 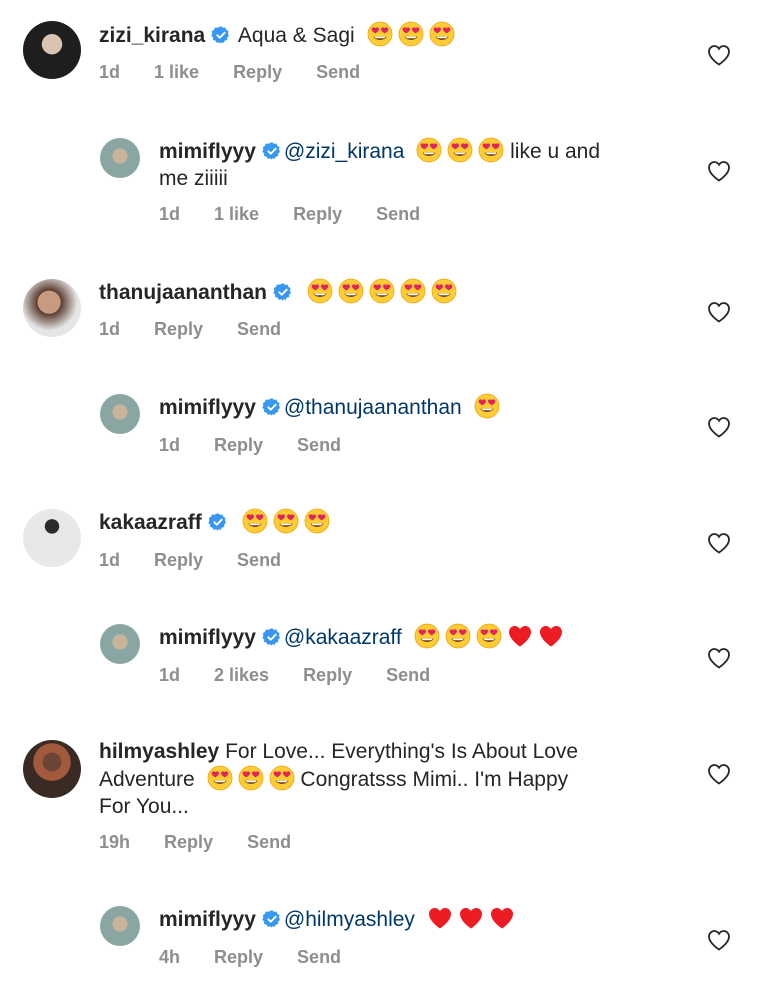 What do you see at coordinates (343, 637) in the screenshot?
I see `mention-link: @kakaazraff` at bounding box center [343, 637].